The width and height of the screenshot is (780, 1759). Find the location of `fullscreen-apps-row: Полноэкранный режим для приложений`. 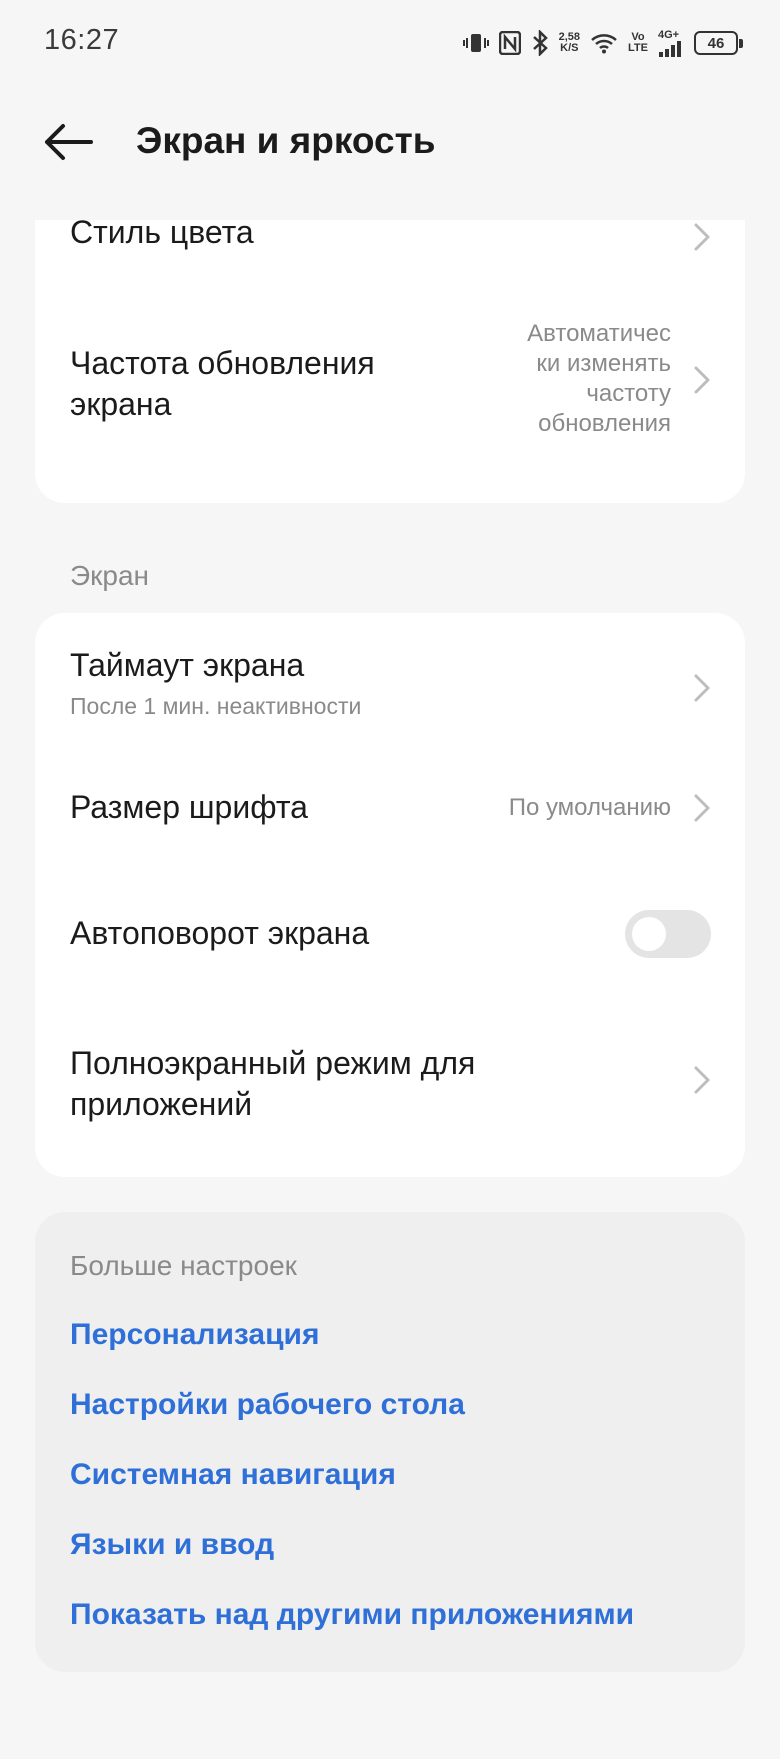

fullscreen-apps-row: Полноэкранный режим для приложений is located at coordinates (390, 1095).